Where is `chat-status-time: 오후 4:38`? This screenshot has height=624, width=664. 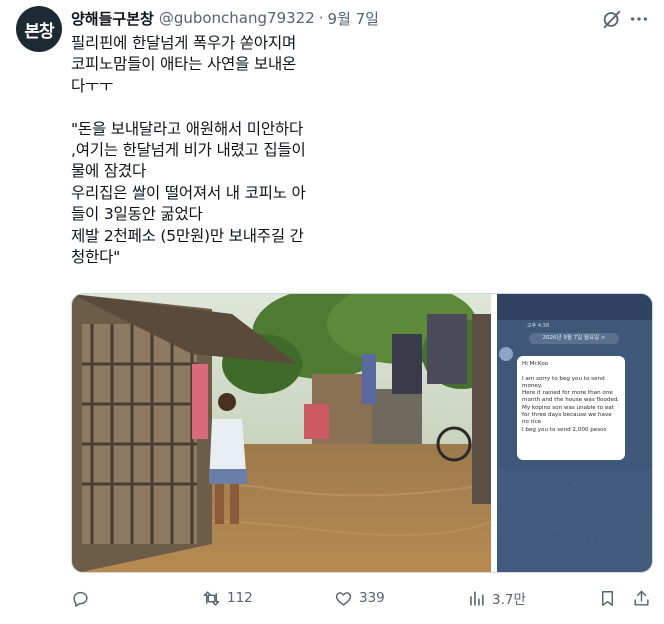
chat-status-time: 오후 4:38 is located at coordinates (538, 326).